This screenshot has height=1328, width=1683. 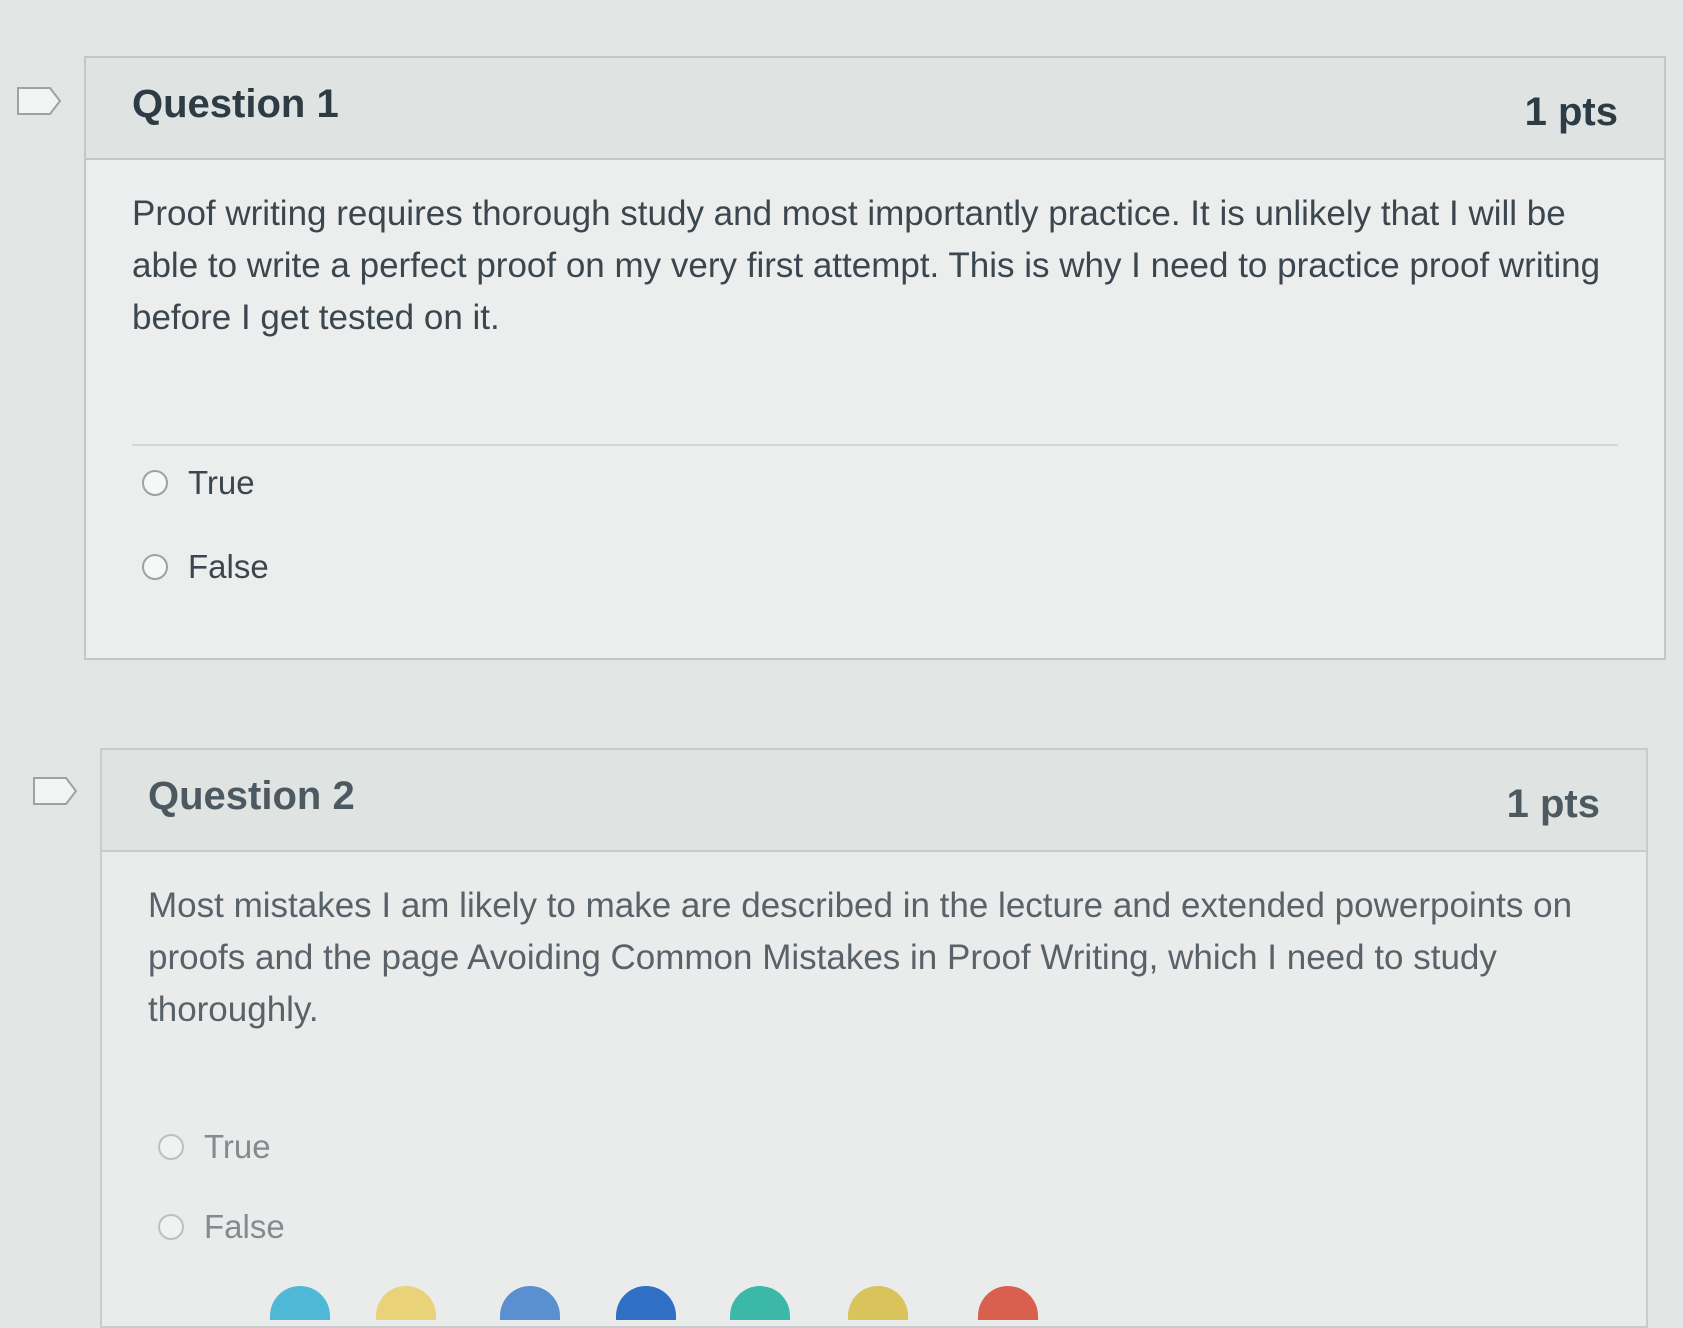 What do you see at coordinates (841, 1299) in the screenshot?
I see `taskbar` at bounding box center [841, 1299].